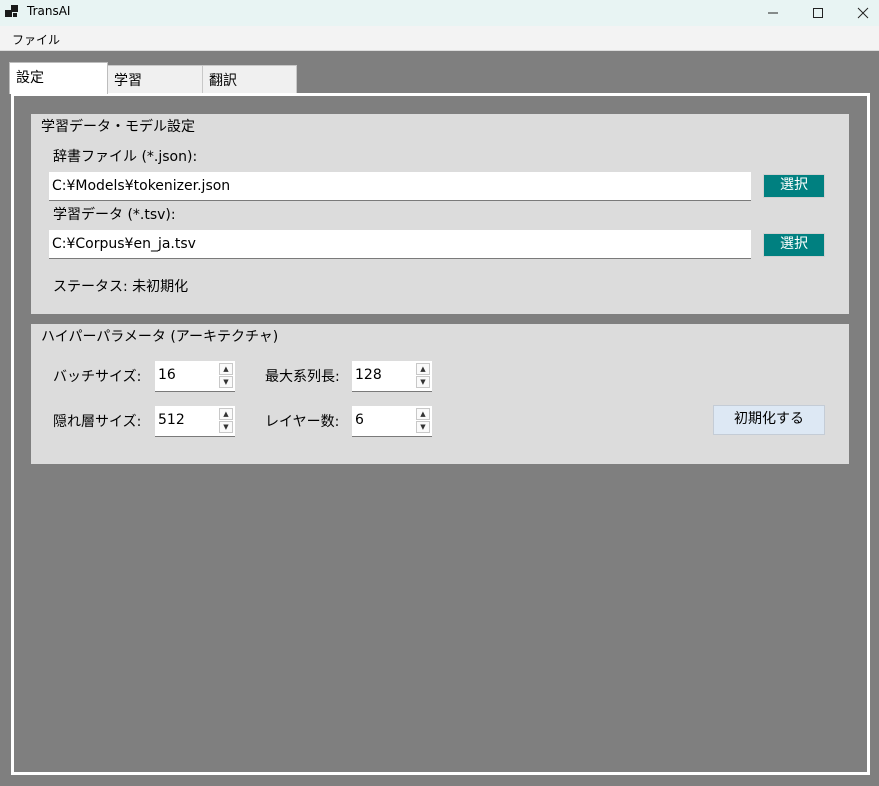  I want to click on train-data-input: C:¥Corpus¥en_ja.tsv, so click(400, 244).